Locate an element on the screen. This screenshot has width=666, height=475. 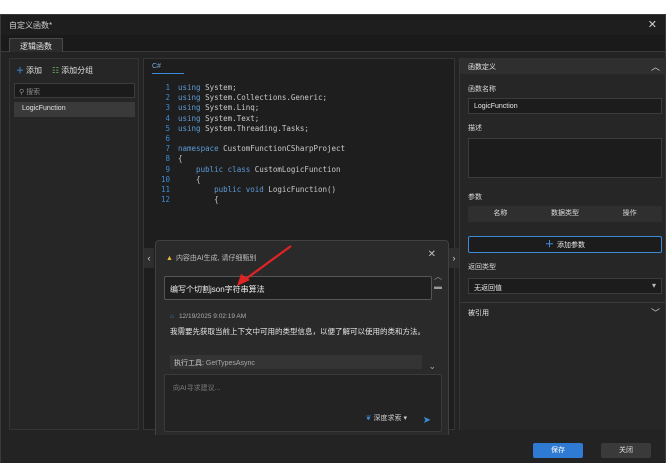
params-label: 参数 is located at coordinates (475, 197).